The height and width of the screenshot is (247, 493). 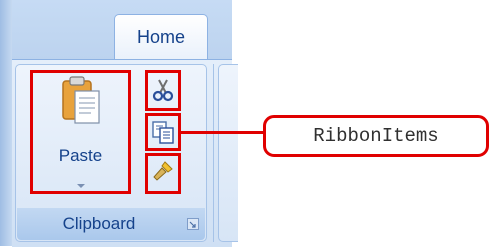 What do you see at coordinates (193, 224) in the screenshot?
I see `dialog-launcher-icon` at bounding box center [193, 224].